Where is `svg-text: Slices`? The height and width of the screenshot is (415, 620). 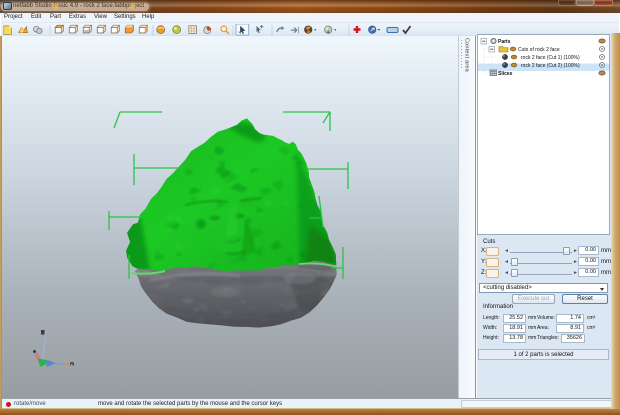 svg-text: Slices is located at coordinates (505, 74).